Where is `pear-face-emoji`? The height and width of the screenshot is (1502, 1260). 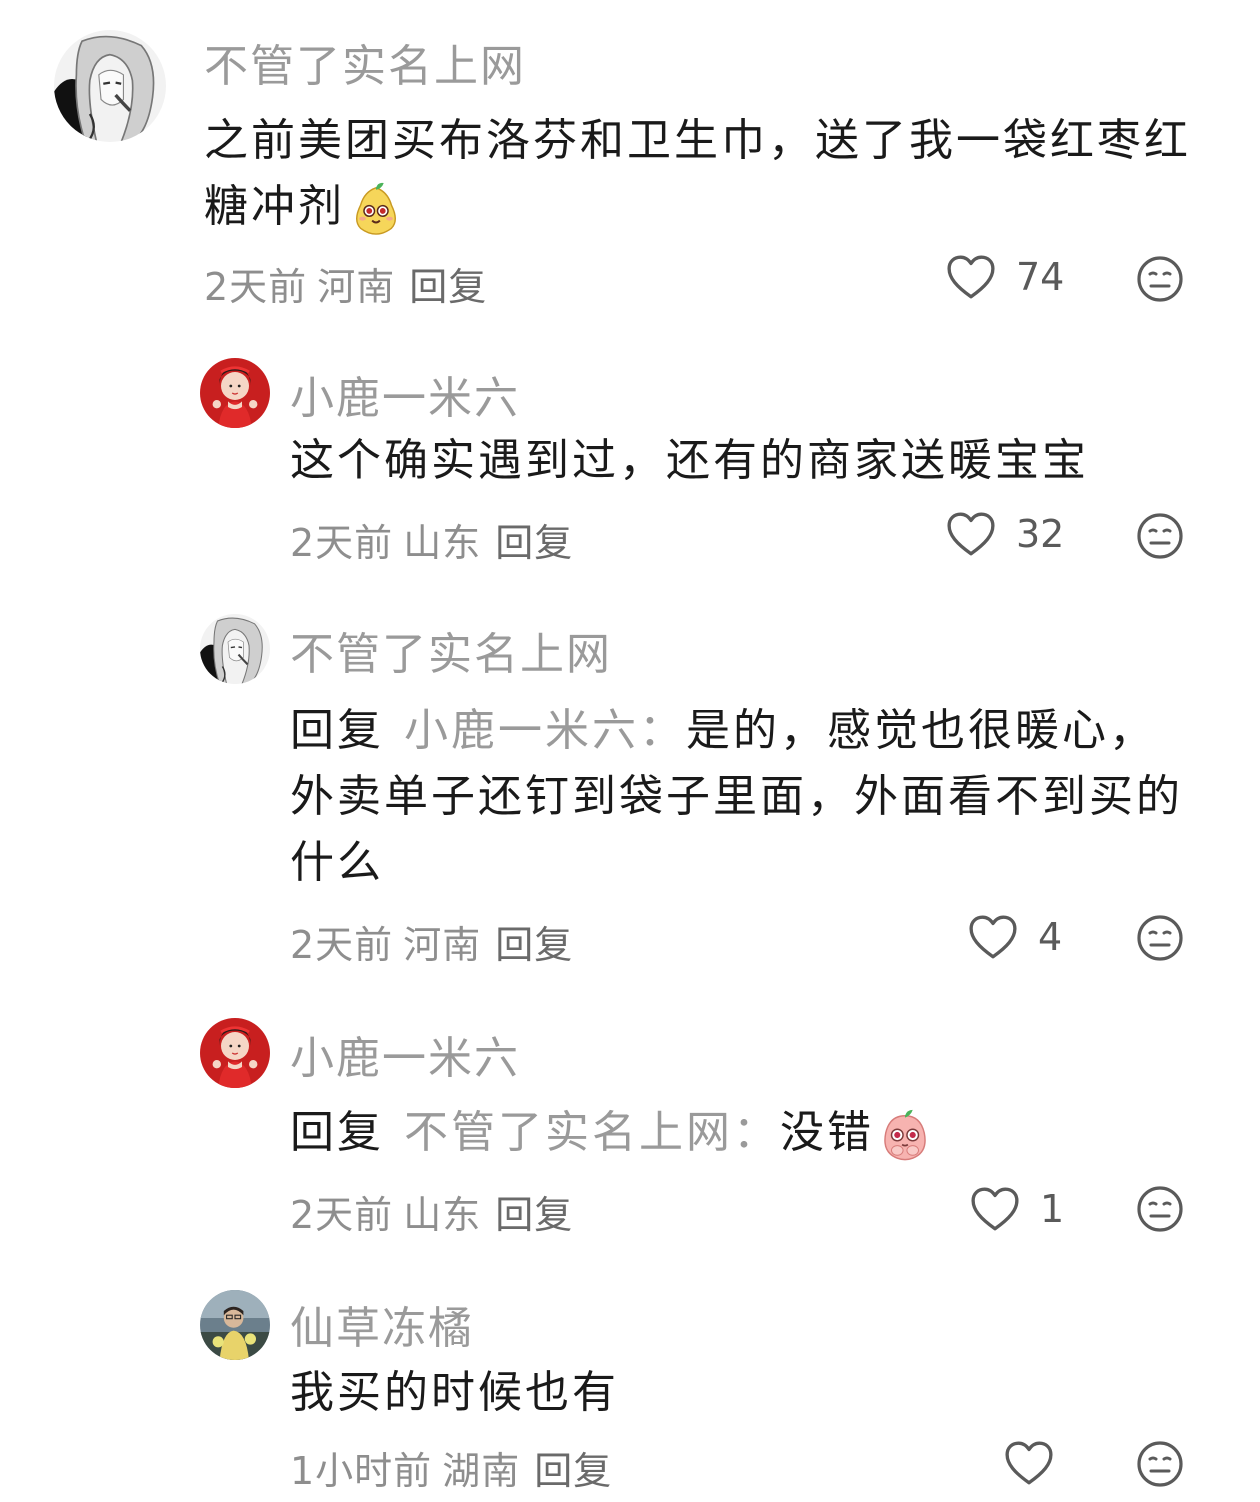
pear-face-emoji is located at coordinates (376, 209).